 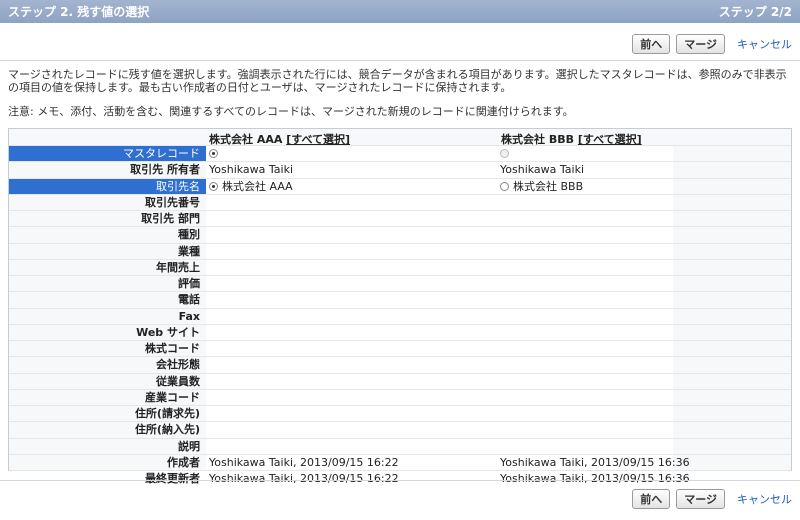 I want to click on step-title: ステップ 2. 残す値の選択, so click(x=79, y=12).